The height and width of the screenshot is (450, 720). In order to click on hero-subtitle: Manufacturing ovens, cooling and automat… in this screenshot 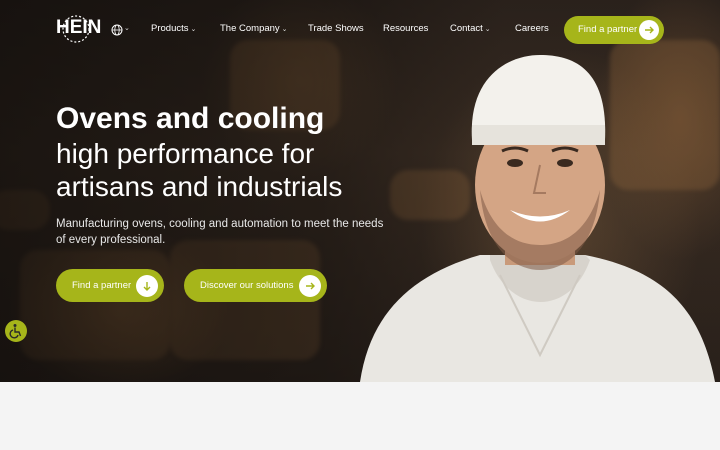, I will do `click(220, 232)`.